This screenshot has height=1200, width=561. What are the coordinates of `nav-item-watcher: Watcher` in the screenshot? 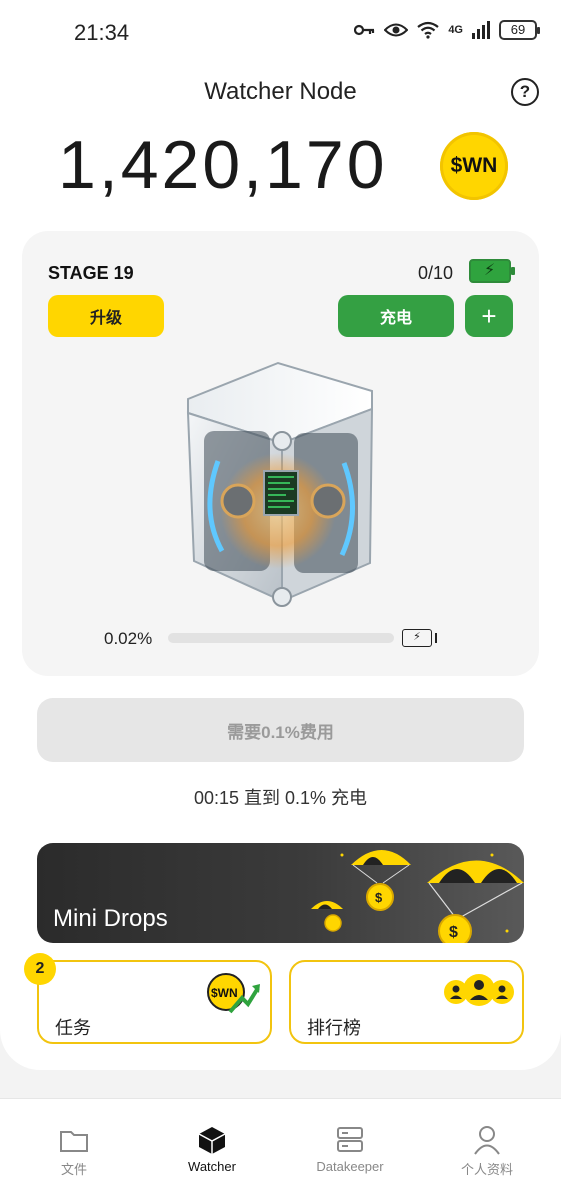 It's located at (212, 1149).